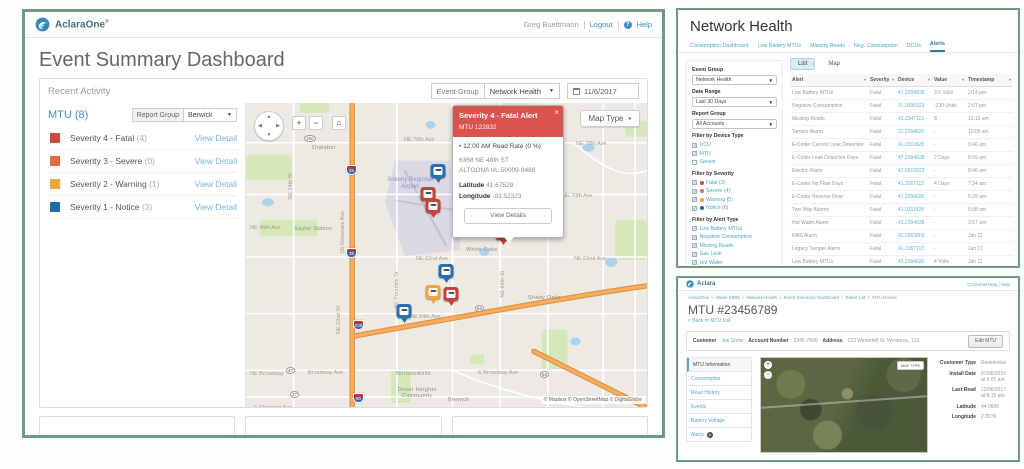 The height and width of the screenshot is (469, 1024). Describe the element at coordinates (508, 215) in the screenshot. I see `view-details-button: View Details` at that location.